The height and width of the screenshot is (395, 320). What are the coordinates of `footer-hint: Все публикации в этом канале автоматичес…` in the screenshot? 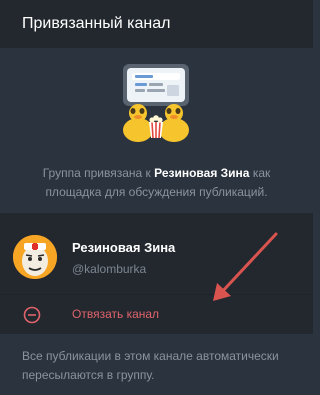 It's located at (150, 365).